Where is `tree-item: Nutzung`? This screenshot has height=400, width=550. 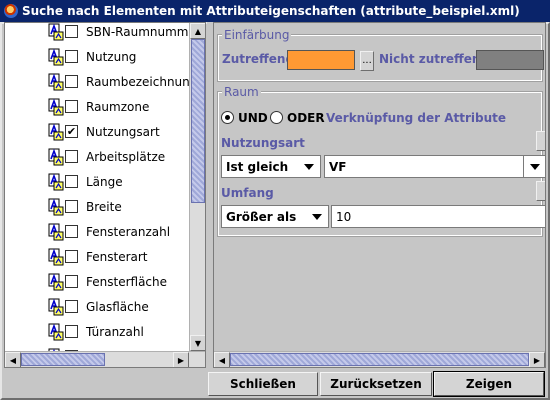 tree-item: Nutzung is located at coordinates (97, 56).